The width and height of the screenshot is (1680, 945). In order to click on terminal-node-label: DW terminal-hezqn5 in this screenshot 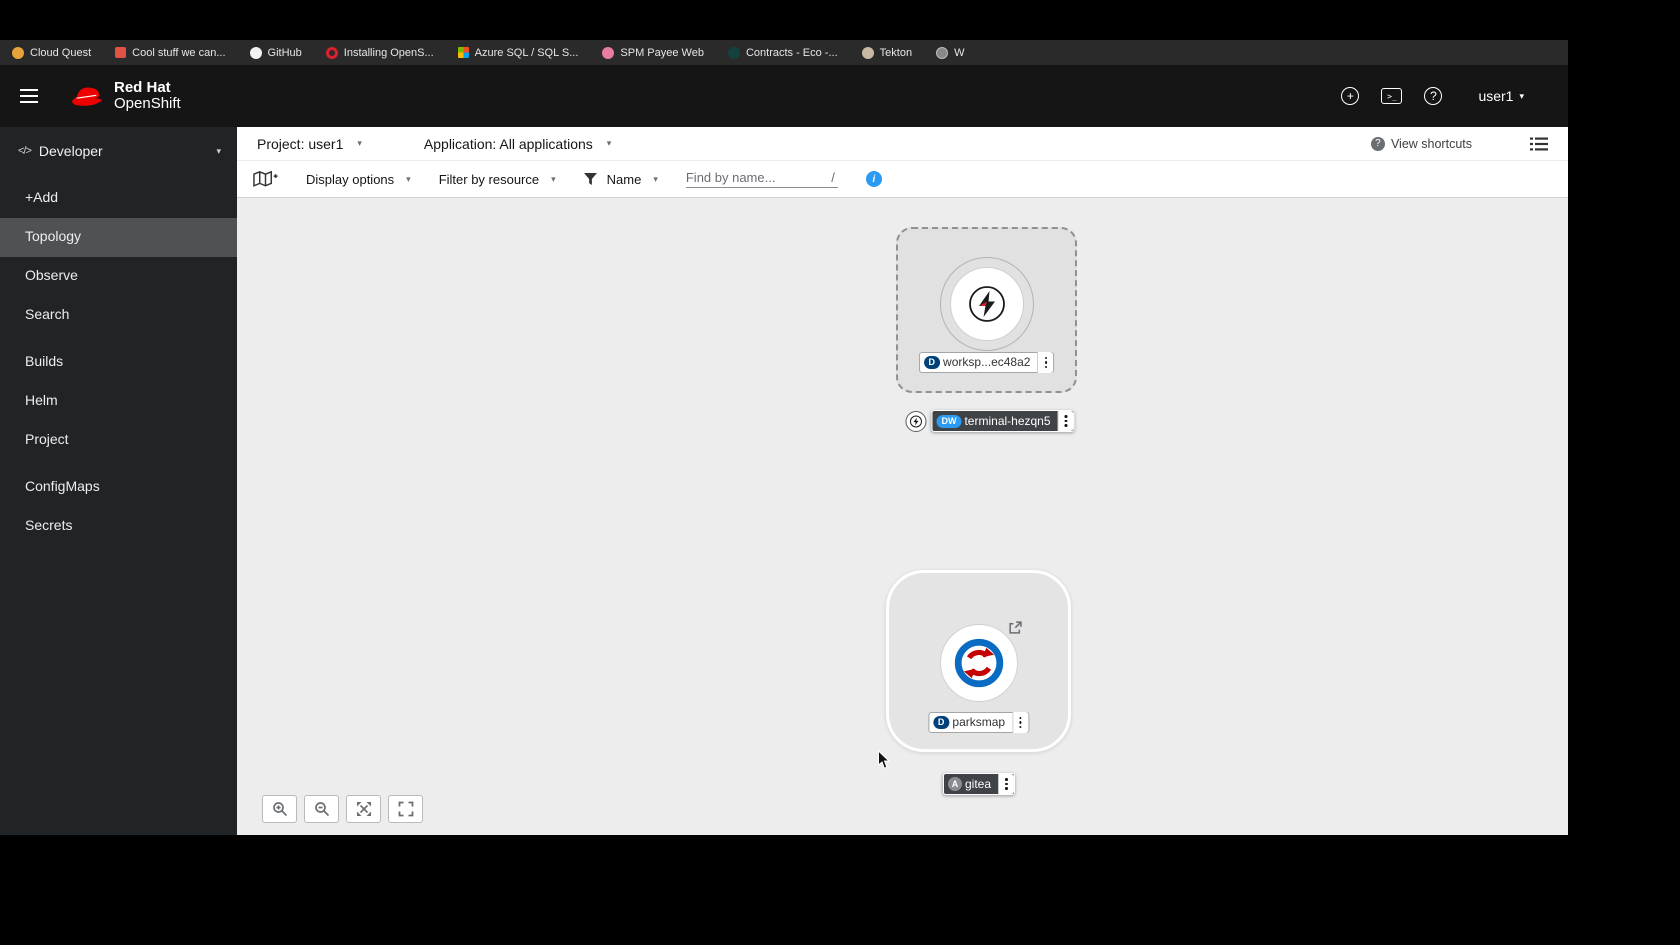, I will do `click(1003, 421)`.